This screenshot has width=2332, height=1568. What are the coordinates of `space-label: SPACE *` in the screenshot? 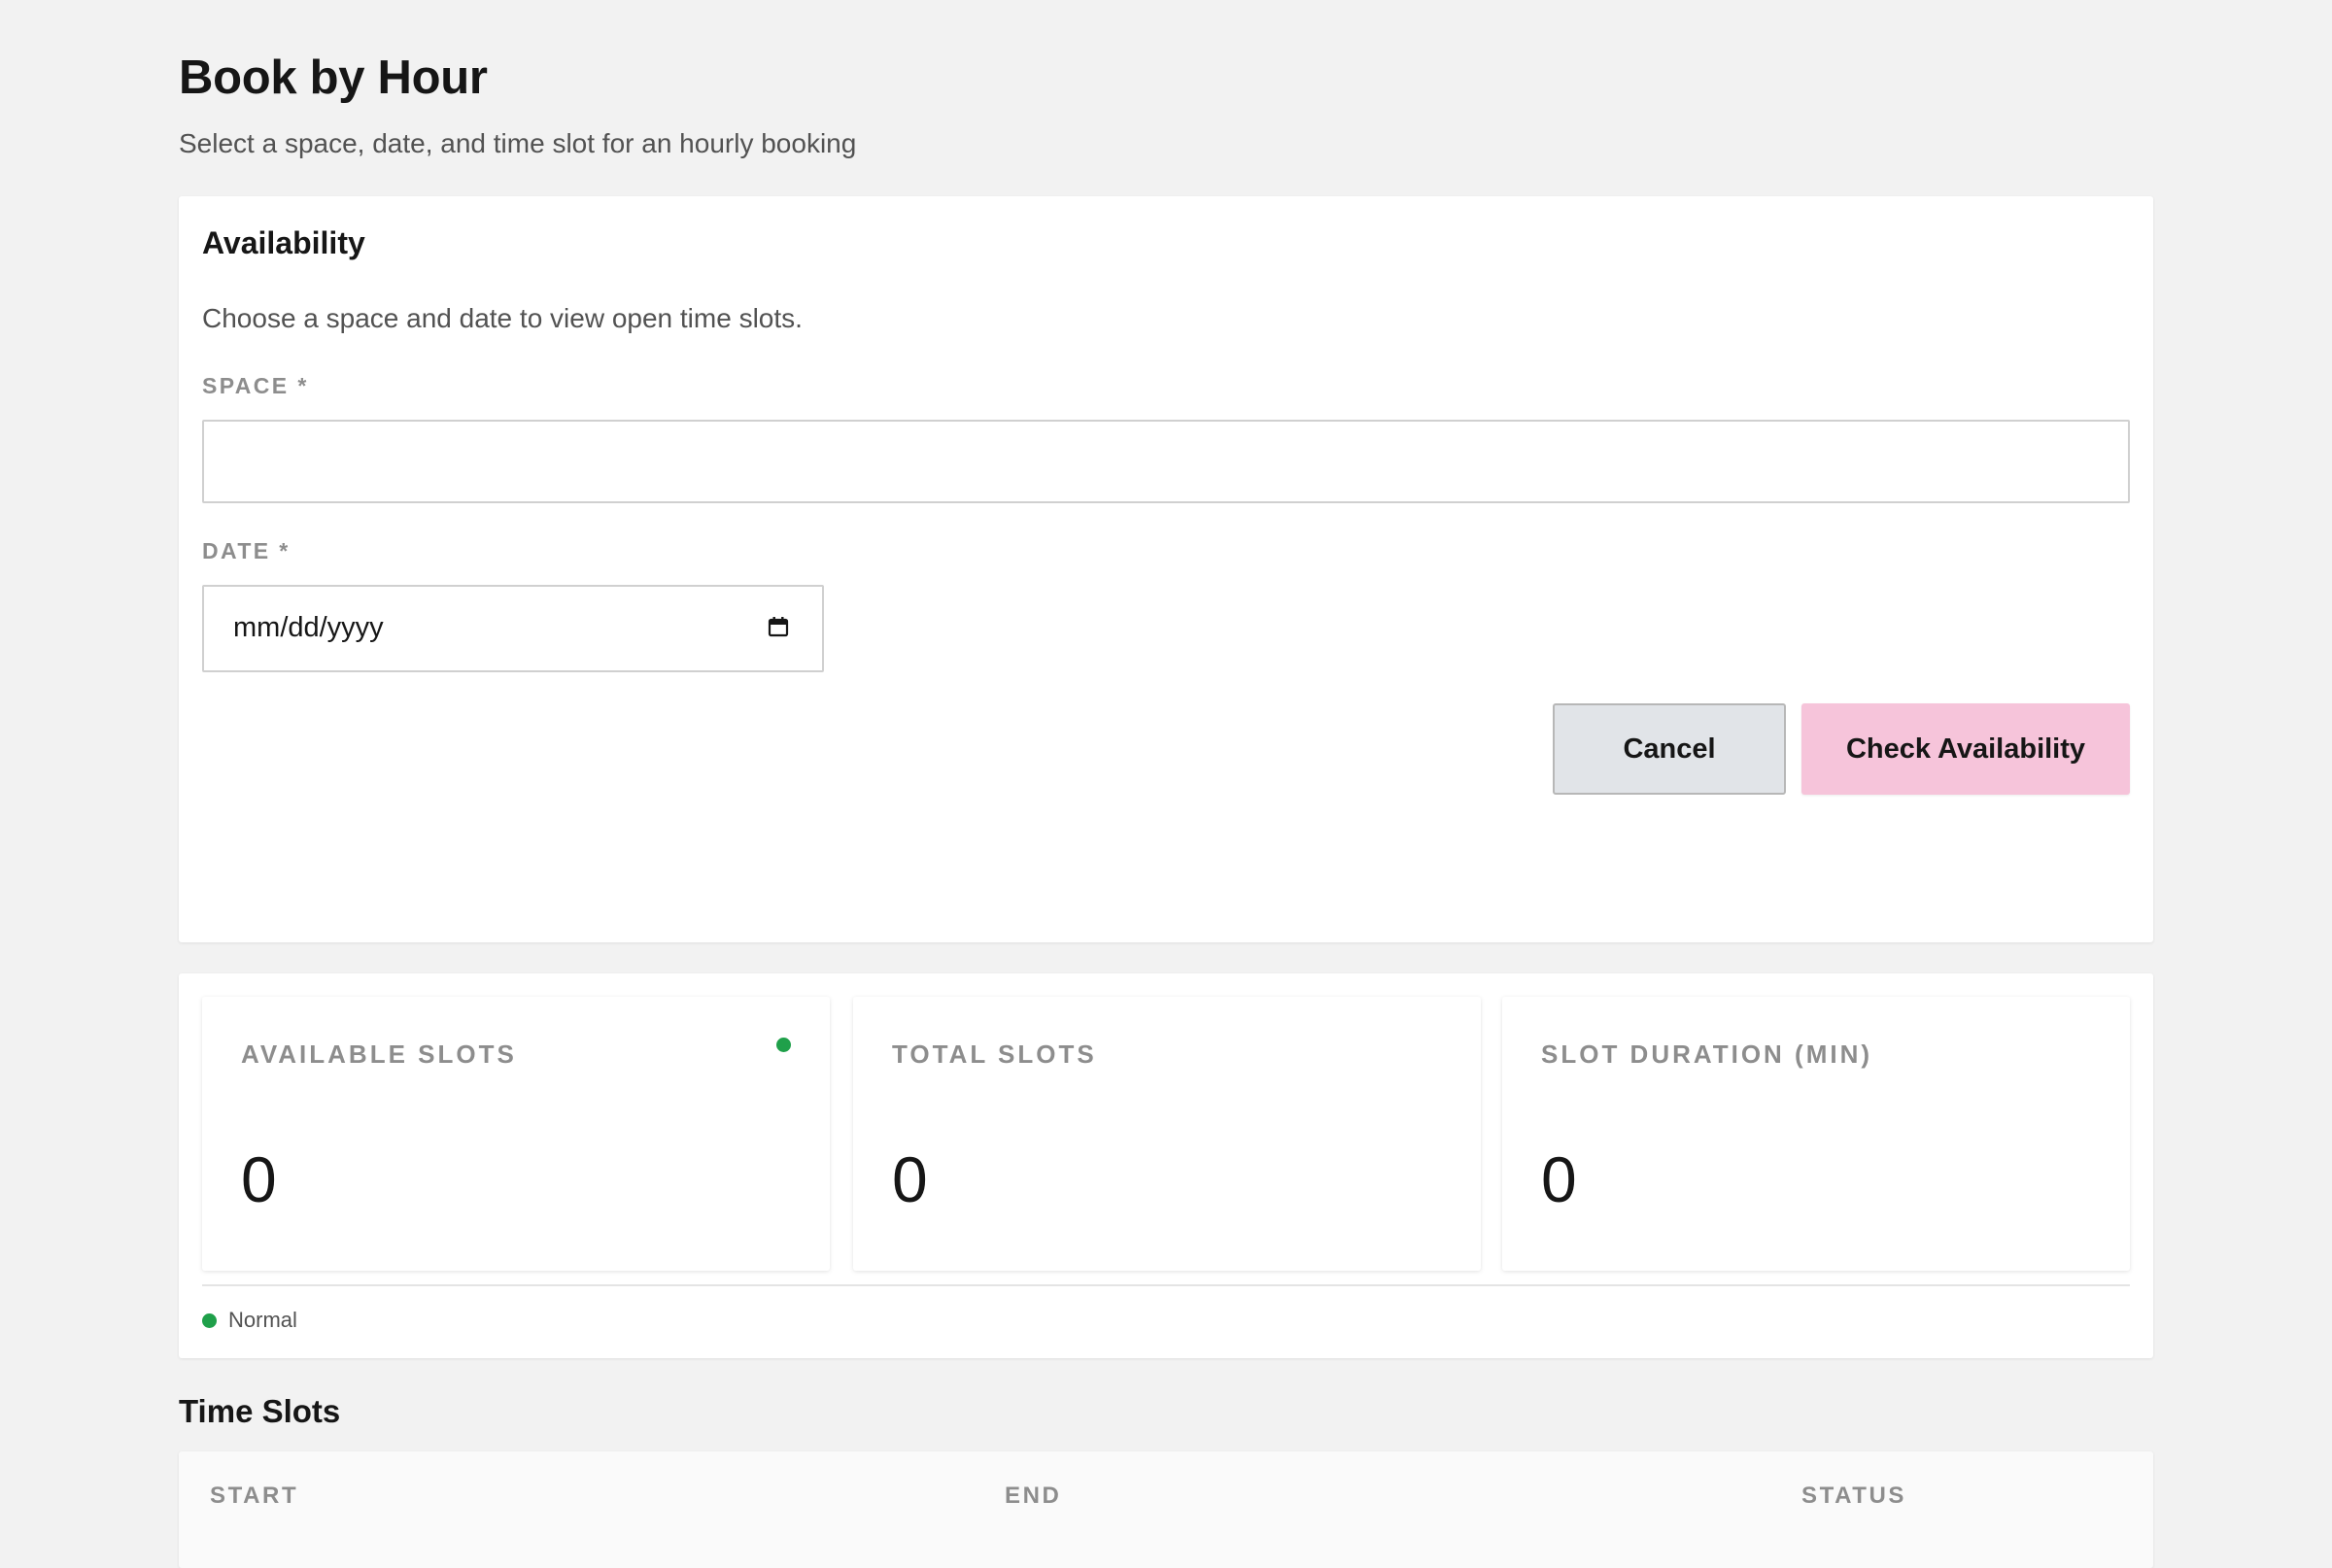 It's located at (255, 385).